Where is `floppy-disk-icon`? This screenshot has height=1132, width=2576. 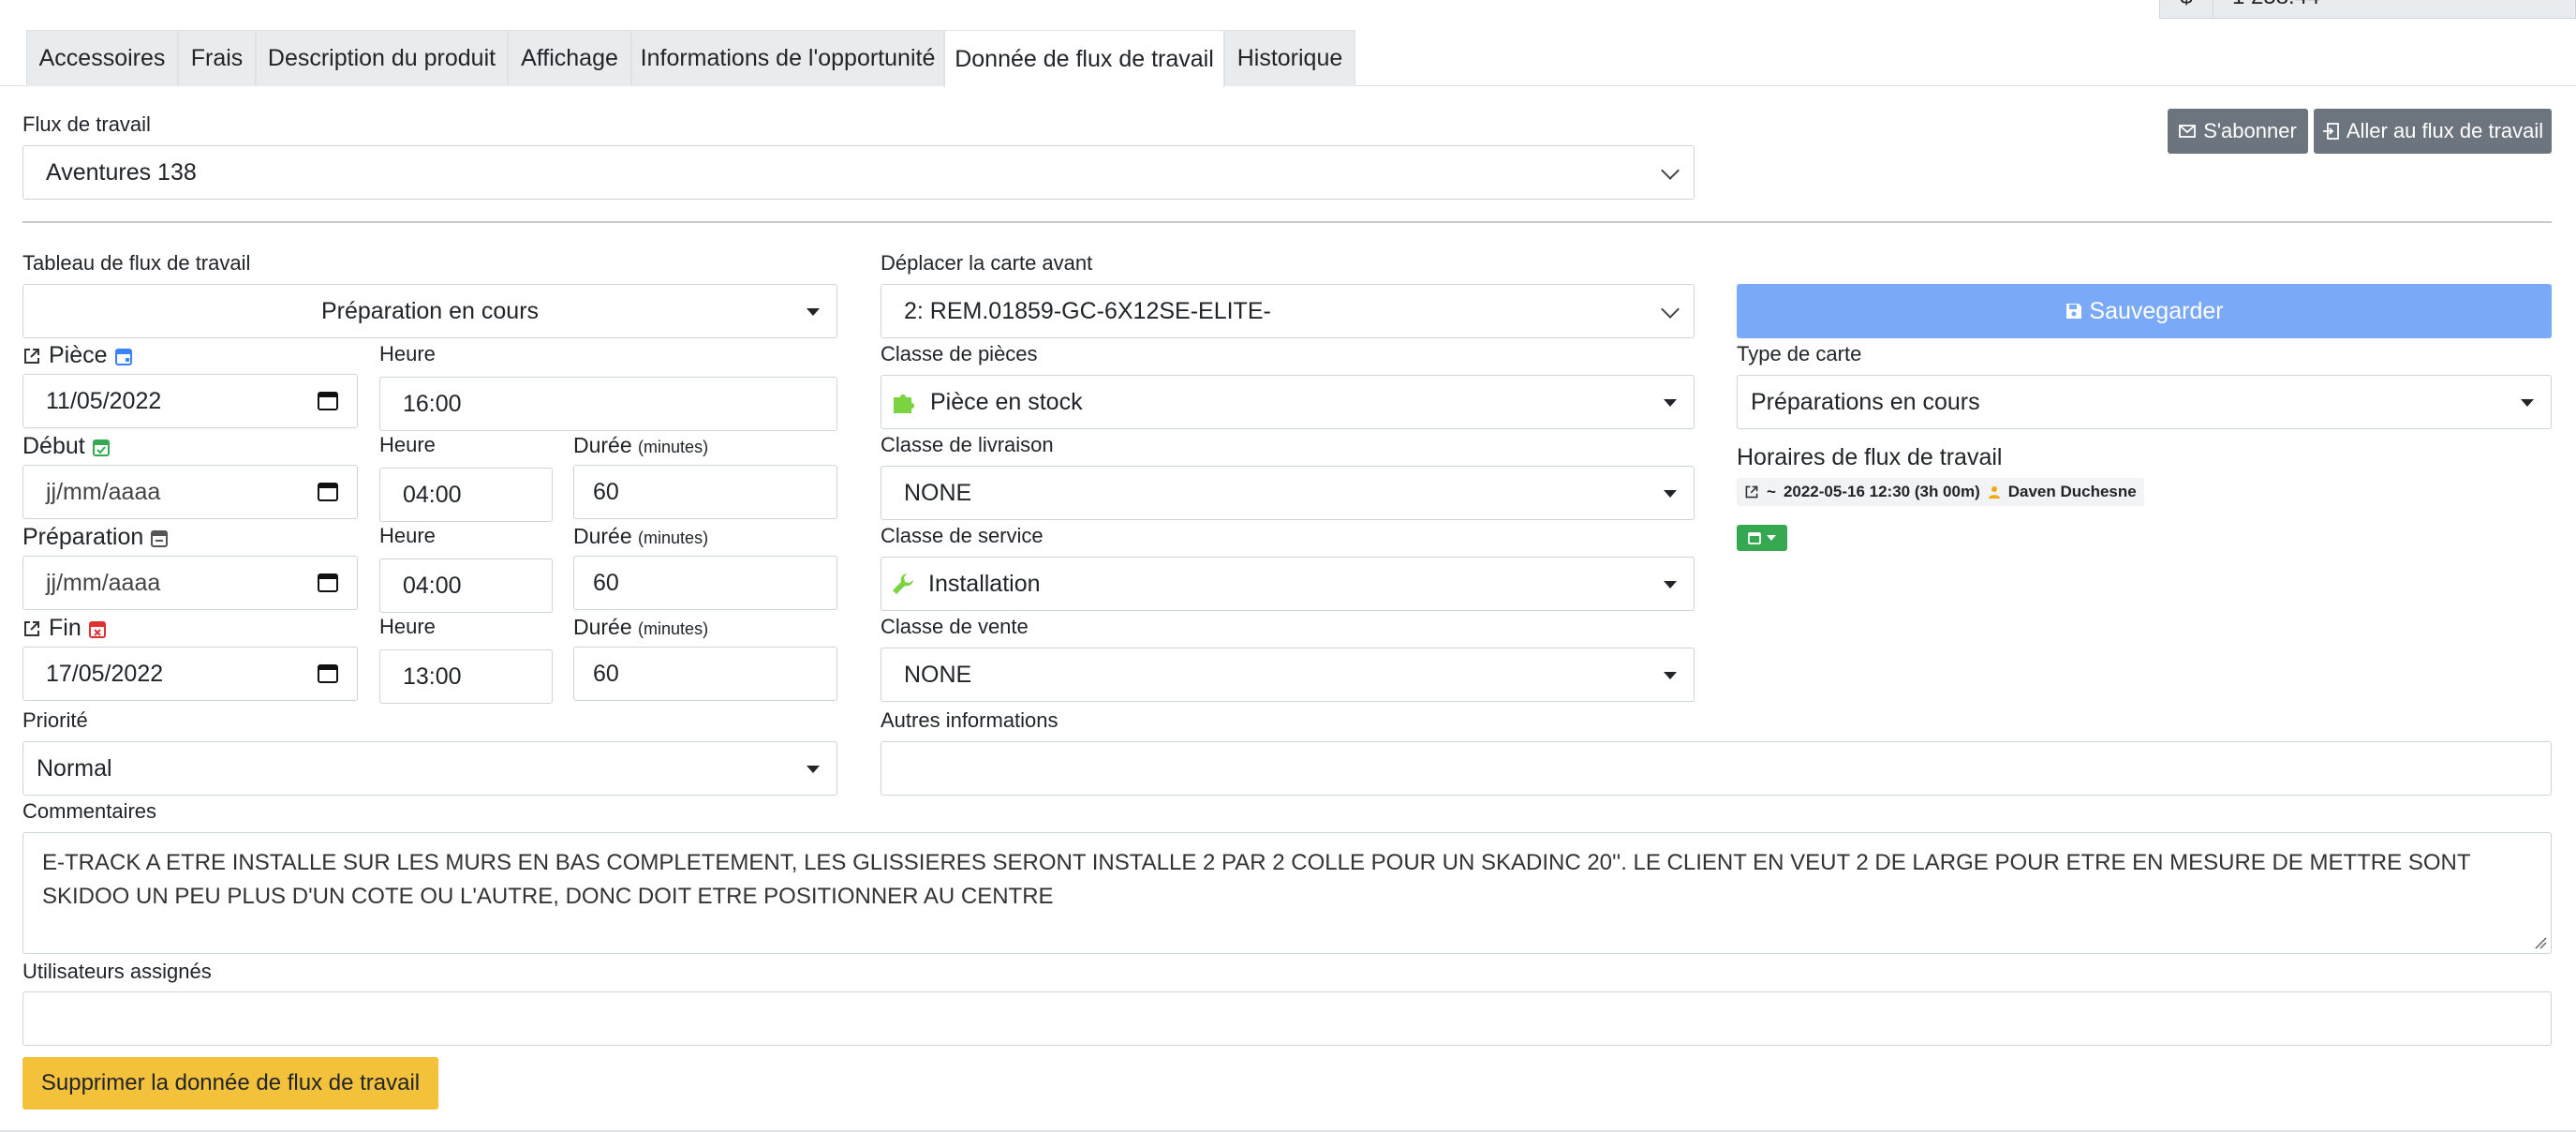 floppy-disk-icon is located at coordinates (2074, 311).